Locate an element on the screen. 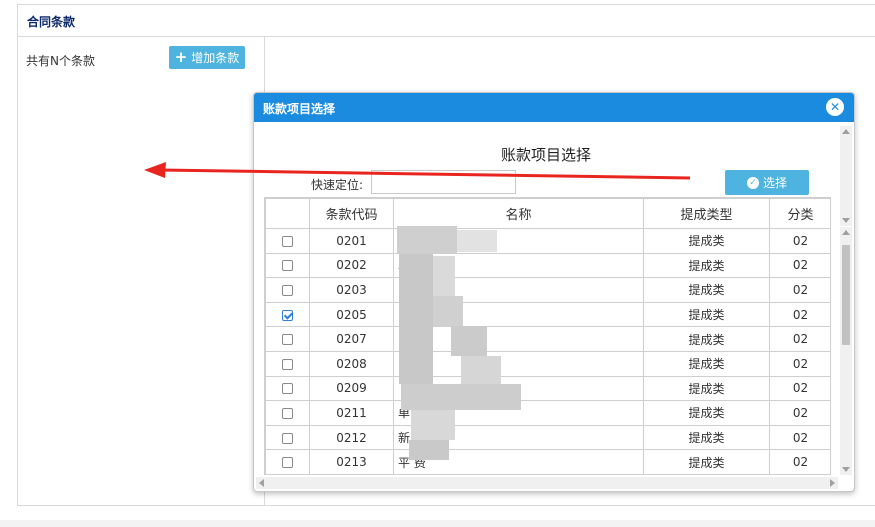 The image size is (875, 527). table-row: 0202 单) 提成类 02 is located at coordinates (547, 265).